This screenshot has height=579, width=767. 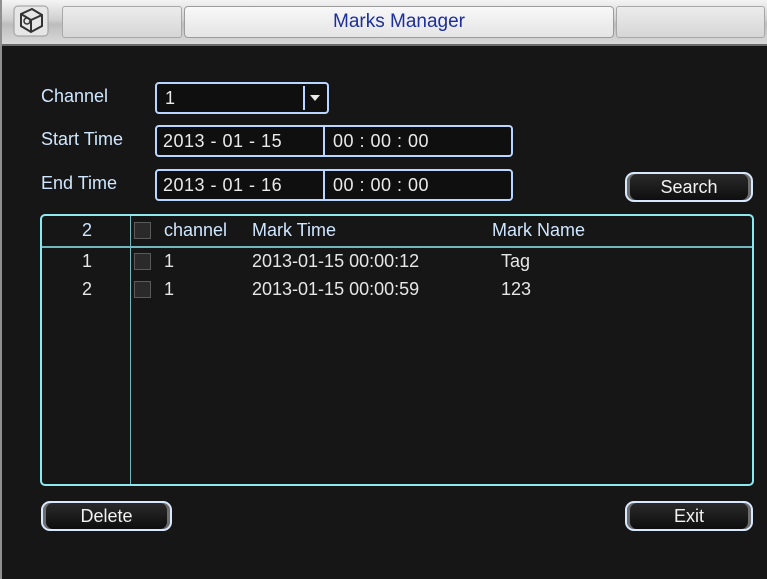 What do you see at coordinates (241, 185) in the screenshot?
I see `end-date-input: 2013 - 01 - 16` at bounding box center [241, 185].